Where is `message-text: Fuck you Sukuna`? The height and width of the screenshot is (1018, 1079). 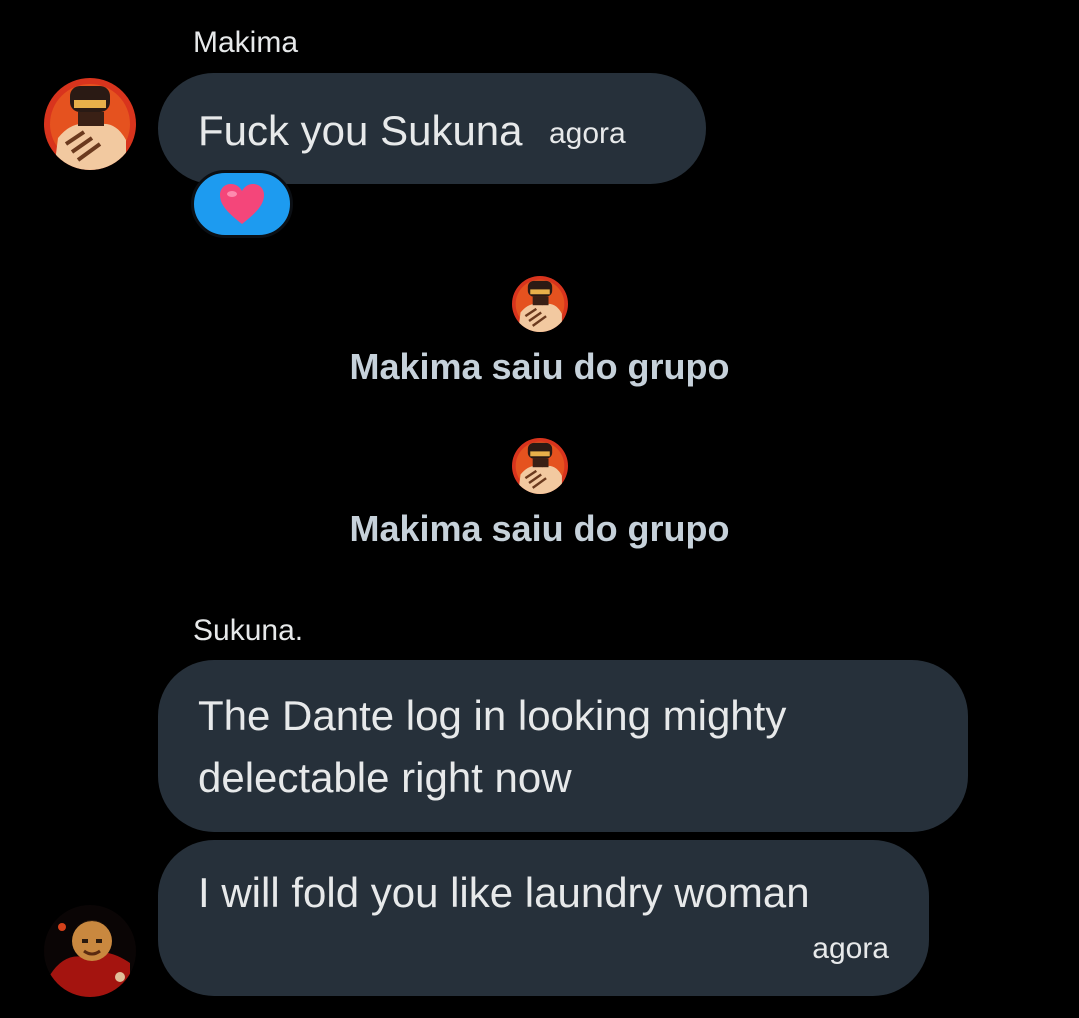
message-text: Fuck you Sukuna is located at coordinates (360, 130).